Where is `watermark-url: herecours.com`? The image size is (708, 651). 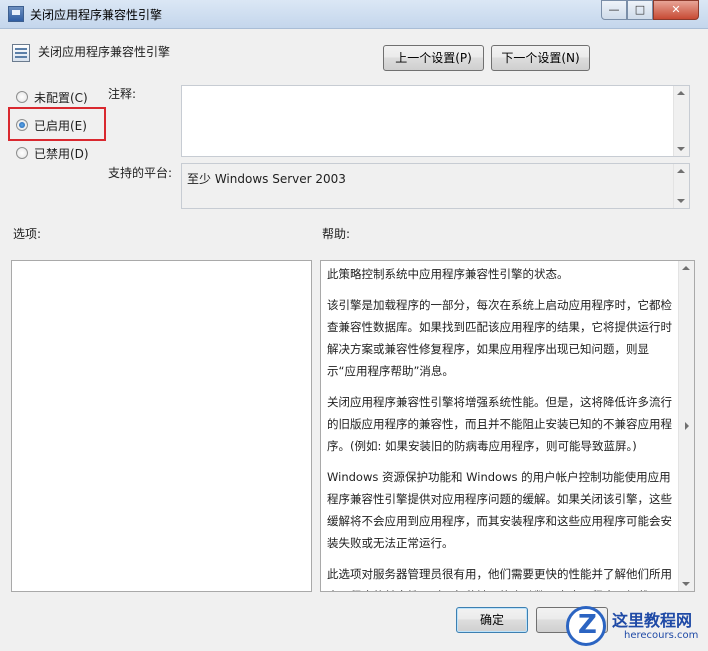 watermark-url: herecours.com is located at coordinates (661, 635).